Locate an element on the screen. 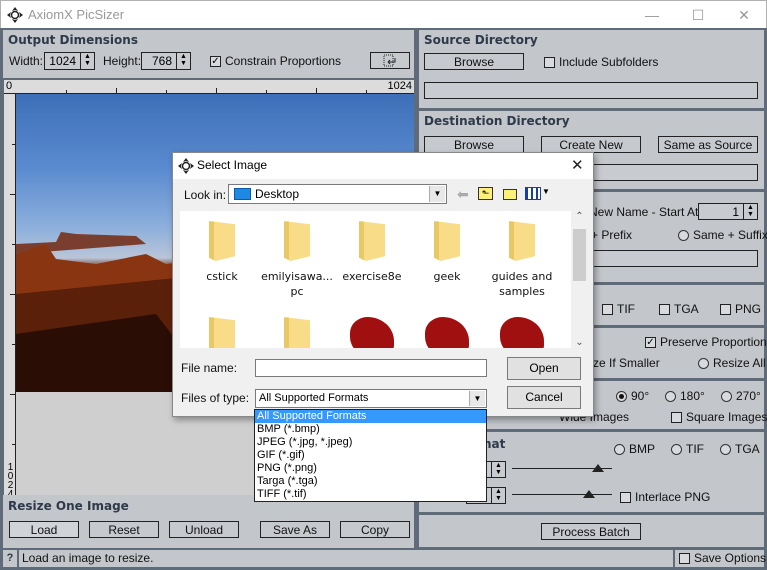 Image resolution: width=767 pixels, height=570 pixels. scrollbar-thumb is located at coordinates (579, 255).